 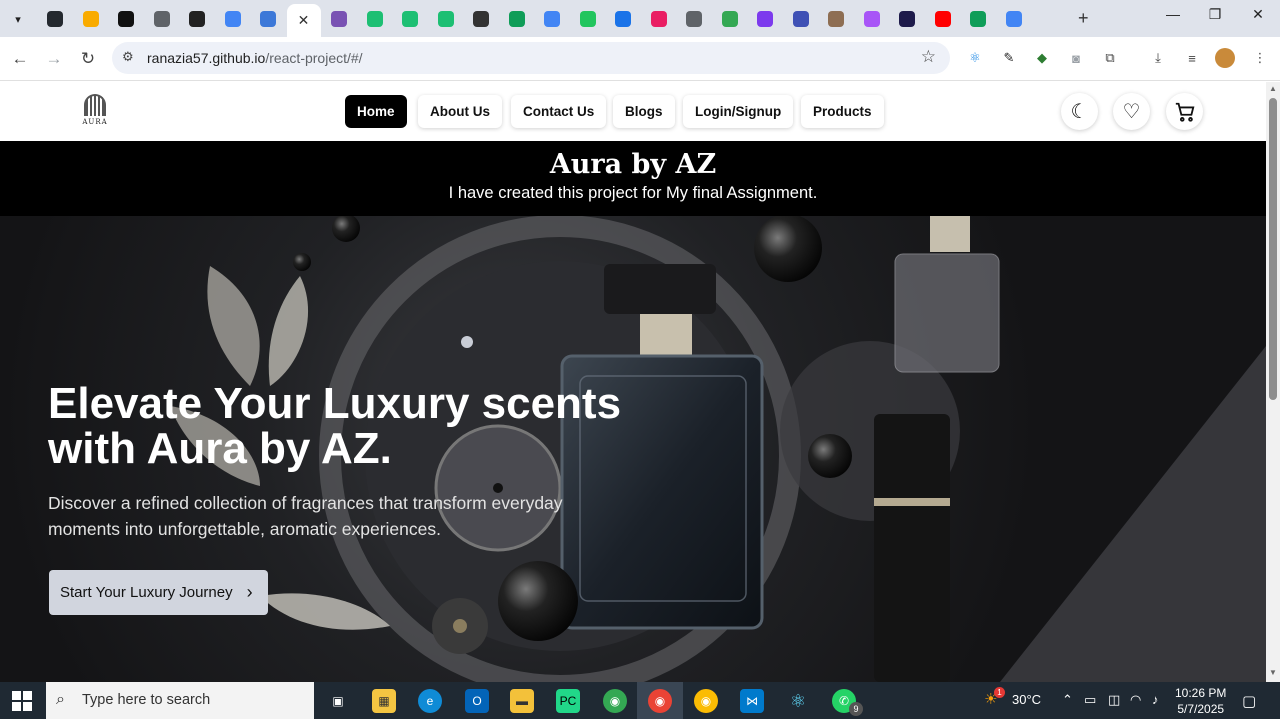 I want to click on file-explorer-icon: ▬, so click(x=522, y=701).